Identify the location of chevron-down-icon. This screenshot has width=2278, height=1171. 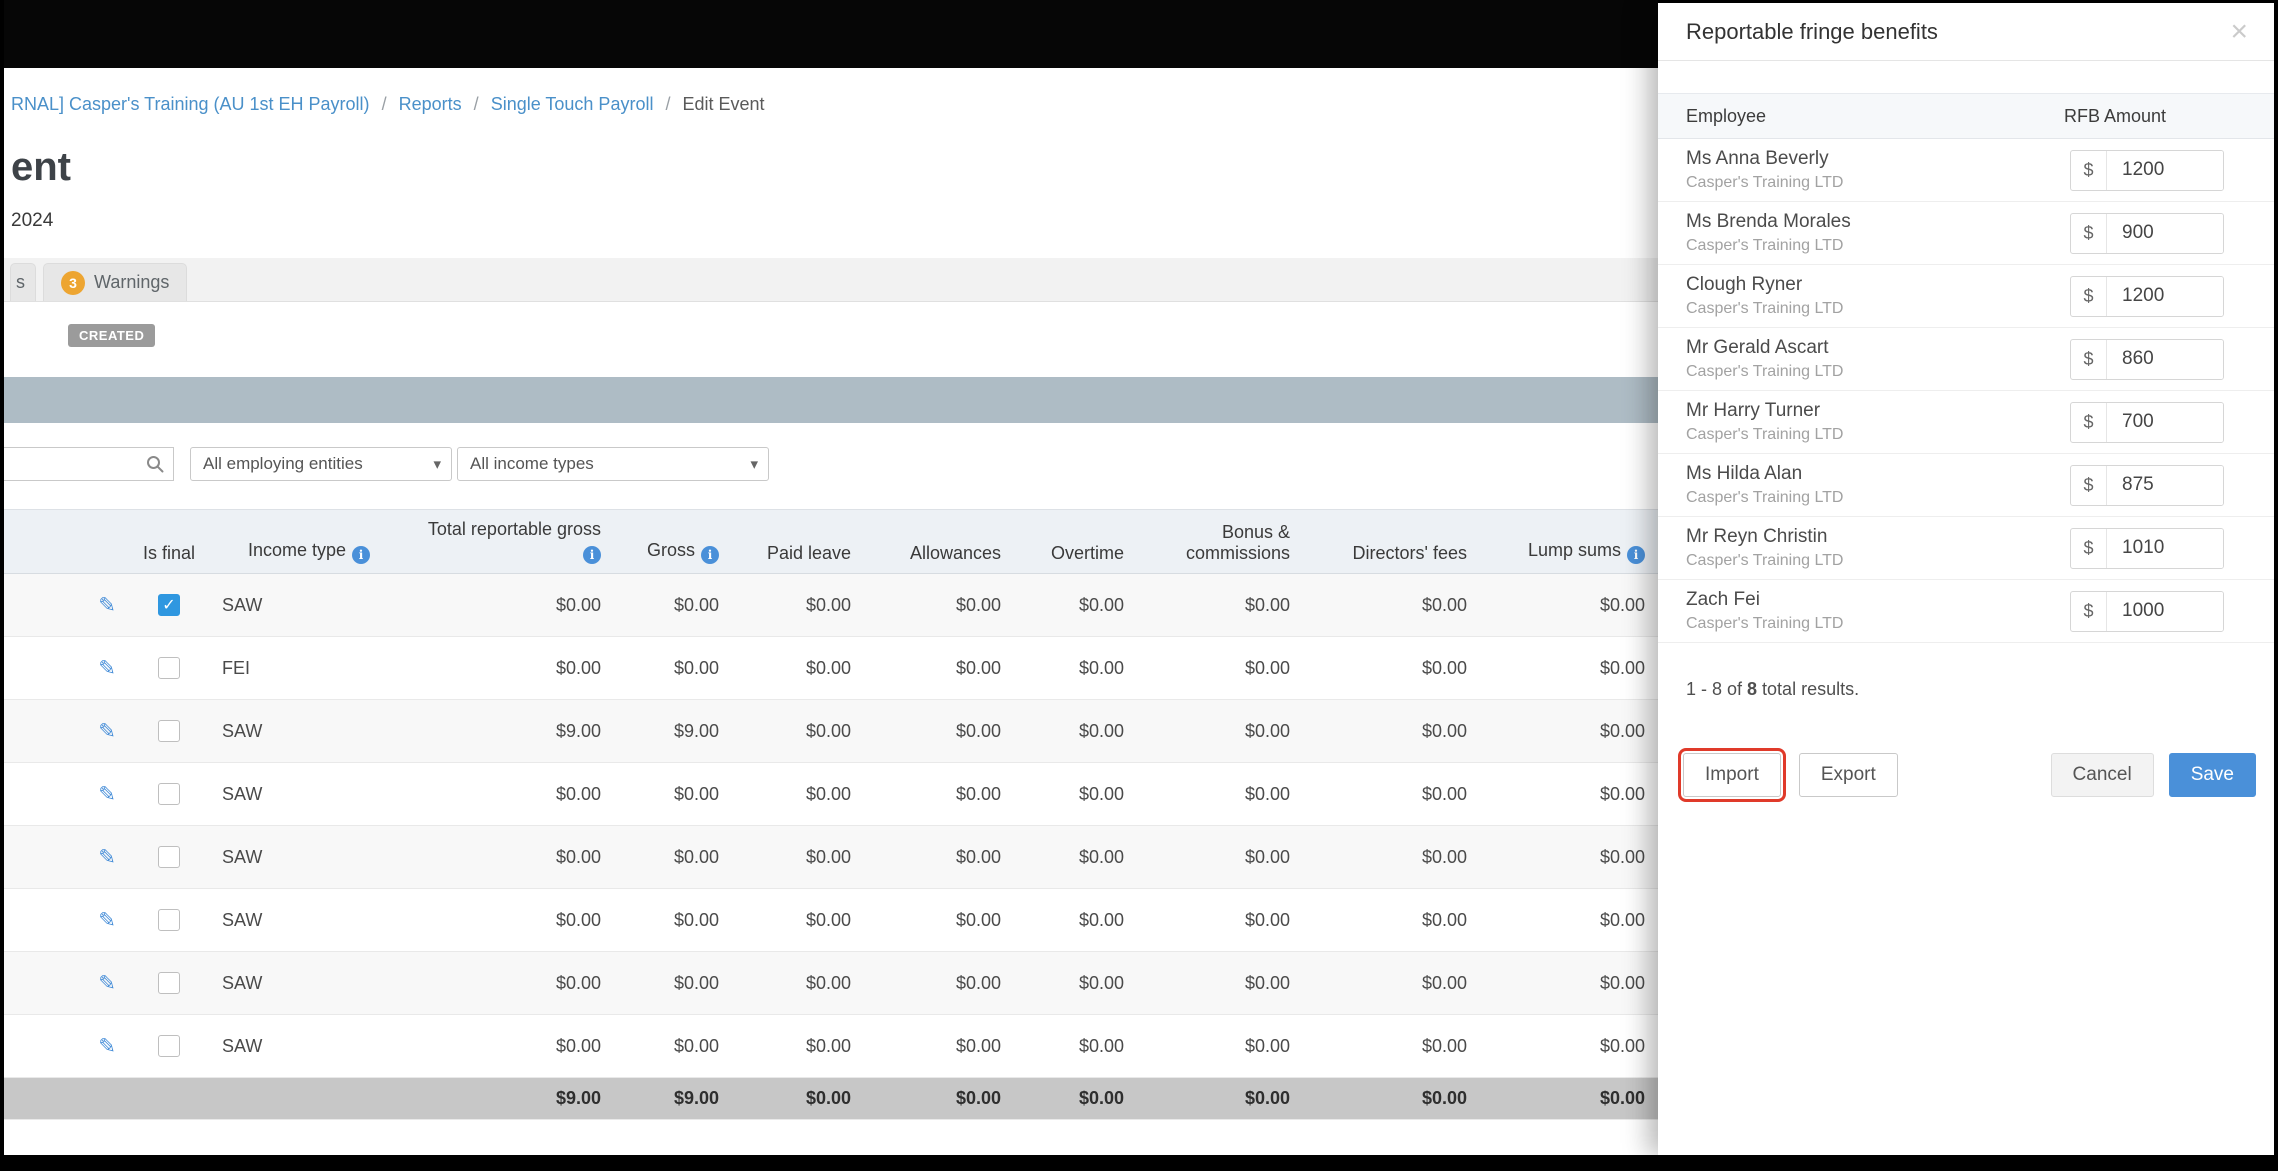
(437, 464).